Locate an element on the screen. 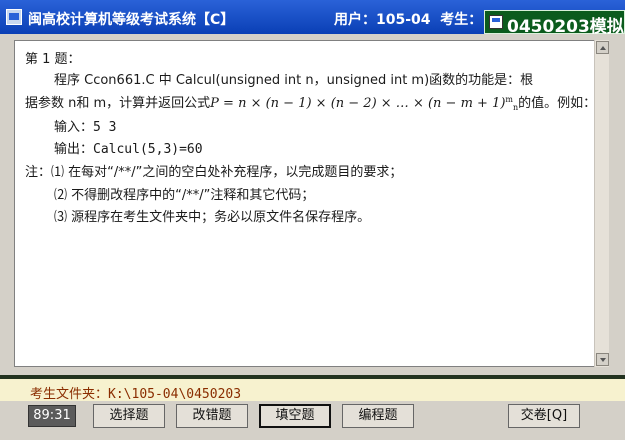 Image resolution: width=625 pixels, height=440 pixels. scroll-down-button is located at coordinates (602, 359).